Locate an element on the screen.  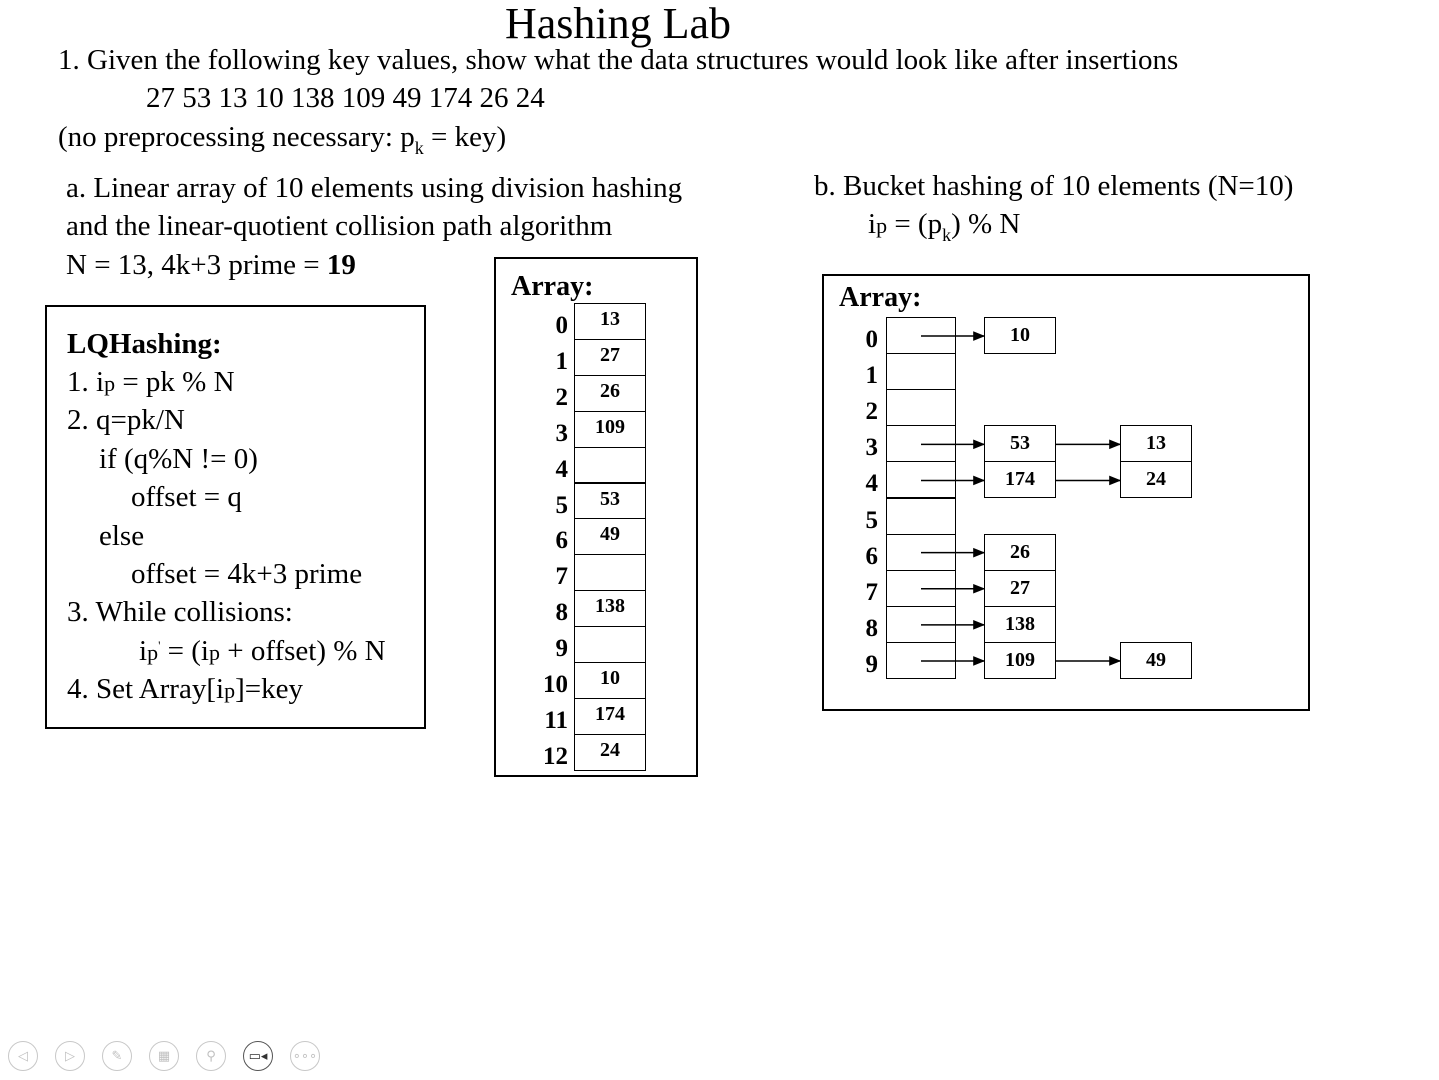
forward-icon: ▷ is located at coordinates (70, 1056).